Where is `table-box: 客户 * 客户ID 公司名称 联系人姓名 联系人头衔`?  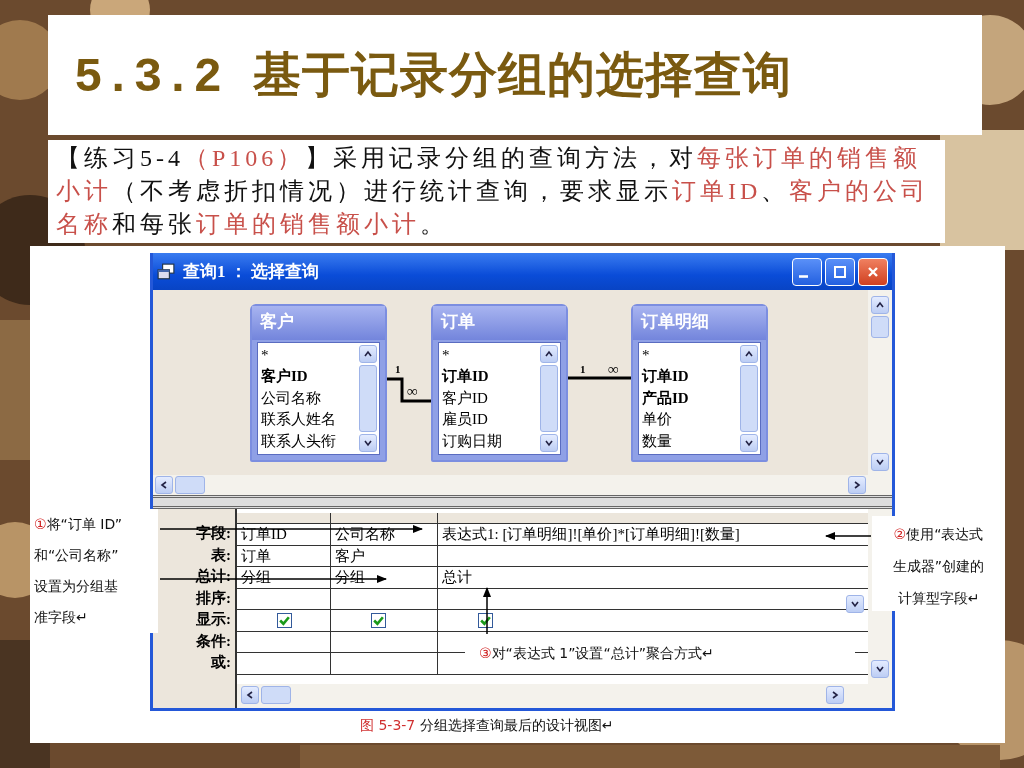 table-box: 客户 * 客户ID 公司名称 联系人姓名 联系人头衔 is located at coordinates (318, 383).